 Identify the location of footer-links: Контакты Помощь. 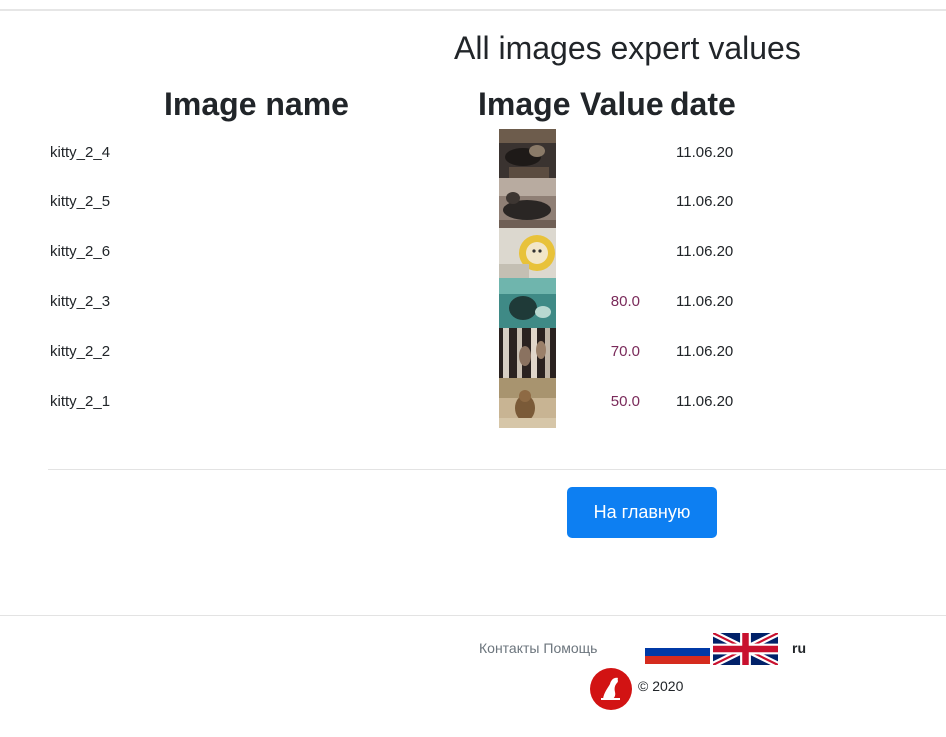
(538, 648).